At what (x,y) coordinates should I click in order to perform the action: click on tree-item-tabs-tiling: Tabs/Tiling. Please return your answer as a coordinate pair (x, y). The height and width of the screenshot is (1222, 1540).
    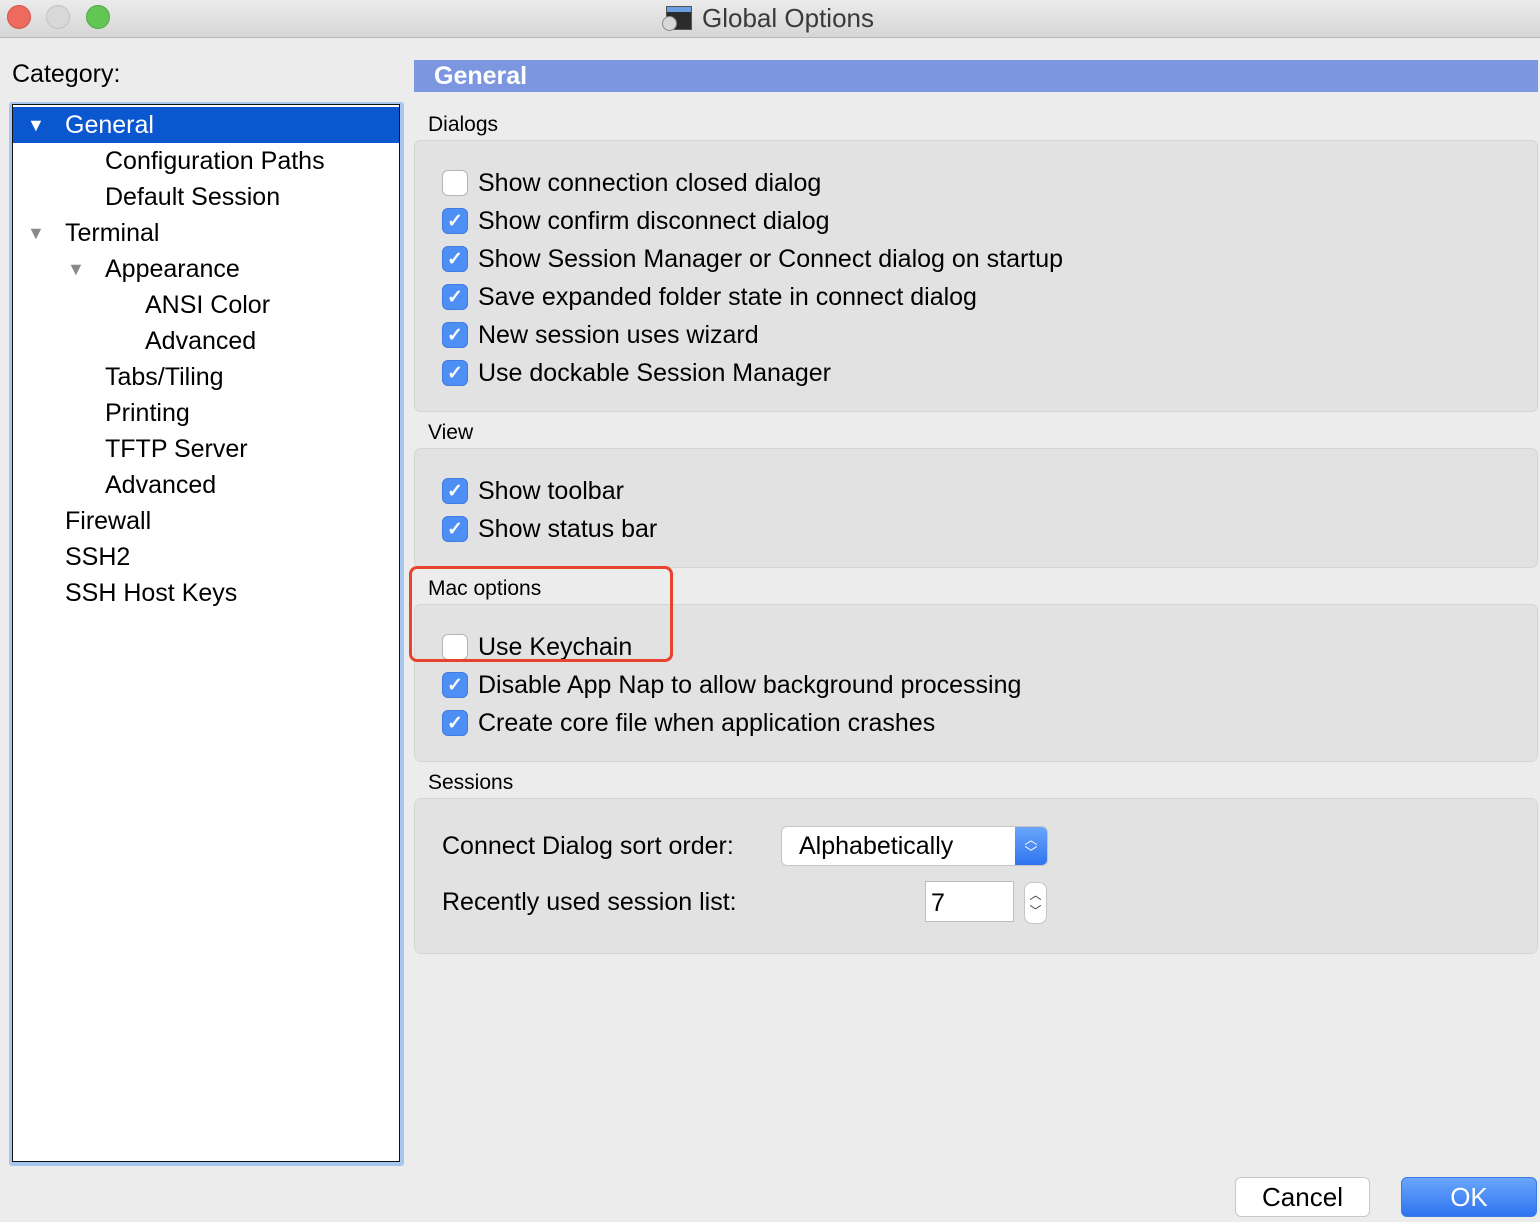
    Looking at the image, I should click on (206, 377).